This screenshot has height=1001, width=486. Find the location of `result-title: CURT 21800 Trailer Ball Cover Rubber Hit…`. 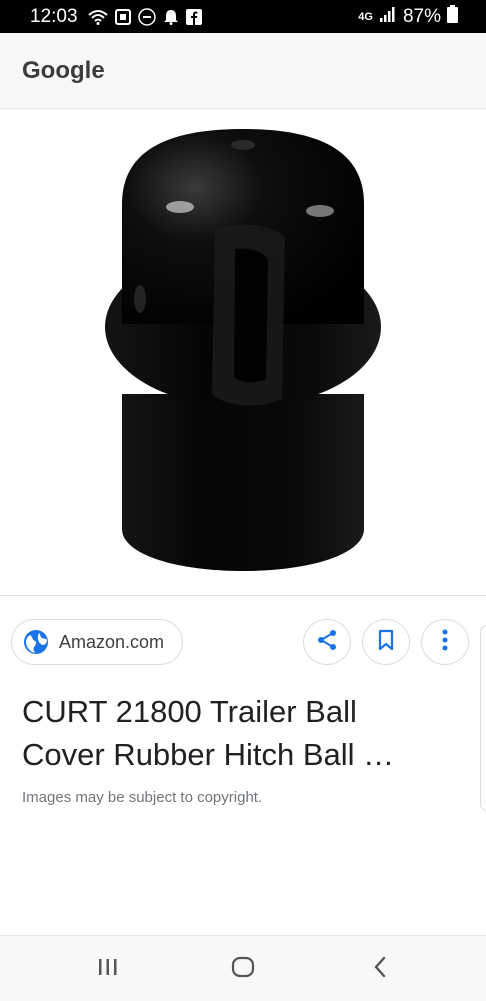

result-title: CURT 21800 Trailer Ball Cover Rubber Hit… is located at coordinates (232, 733).